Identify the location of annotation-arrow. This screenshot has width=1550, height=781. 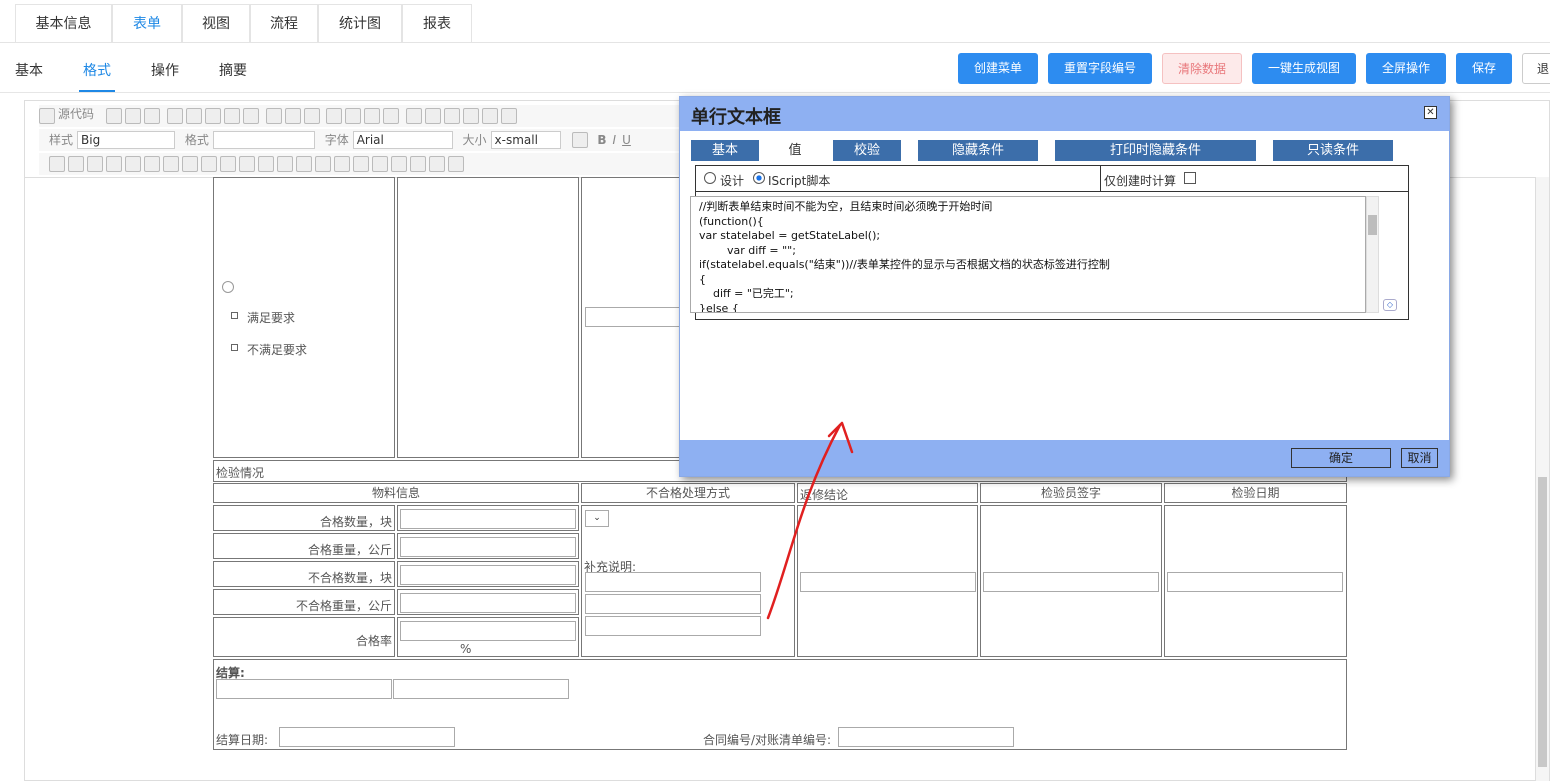
(810, 520).